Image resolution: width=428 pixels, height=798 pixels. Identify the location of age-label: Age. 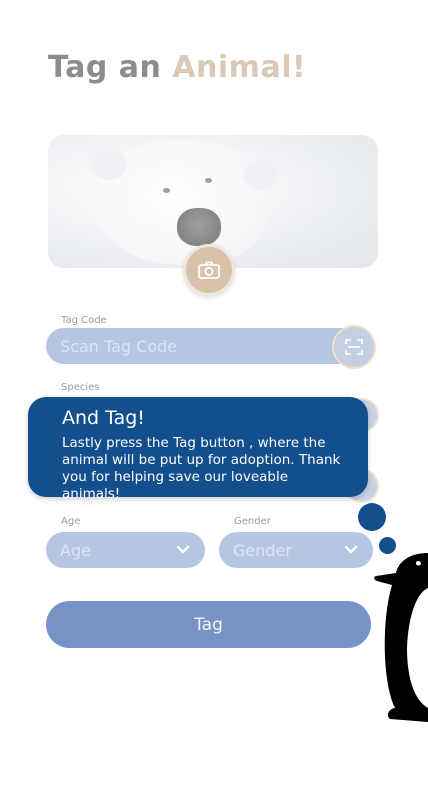
(71, 521).